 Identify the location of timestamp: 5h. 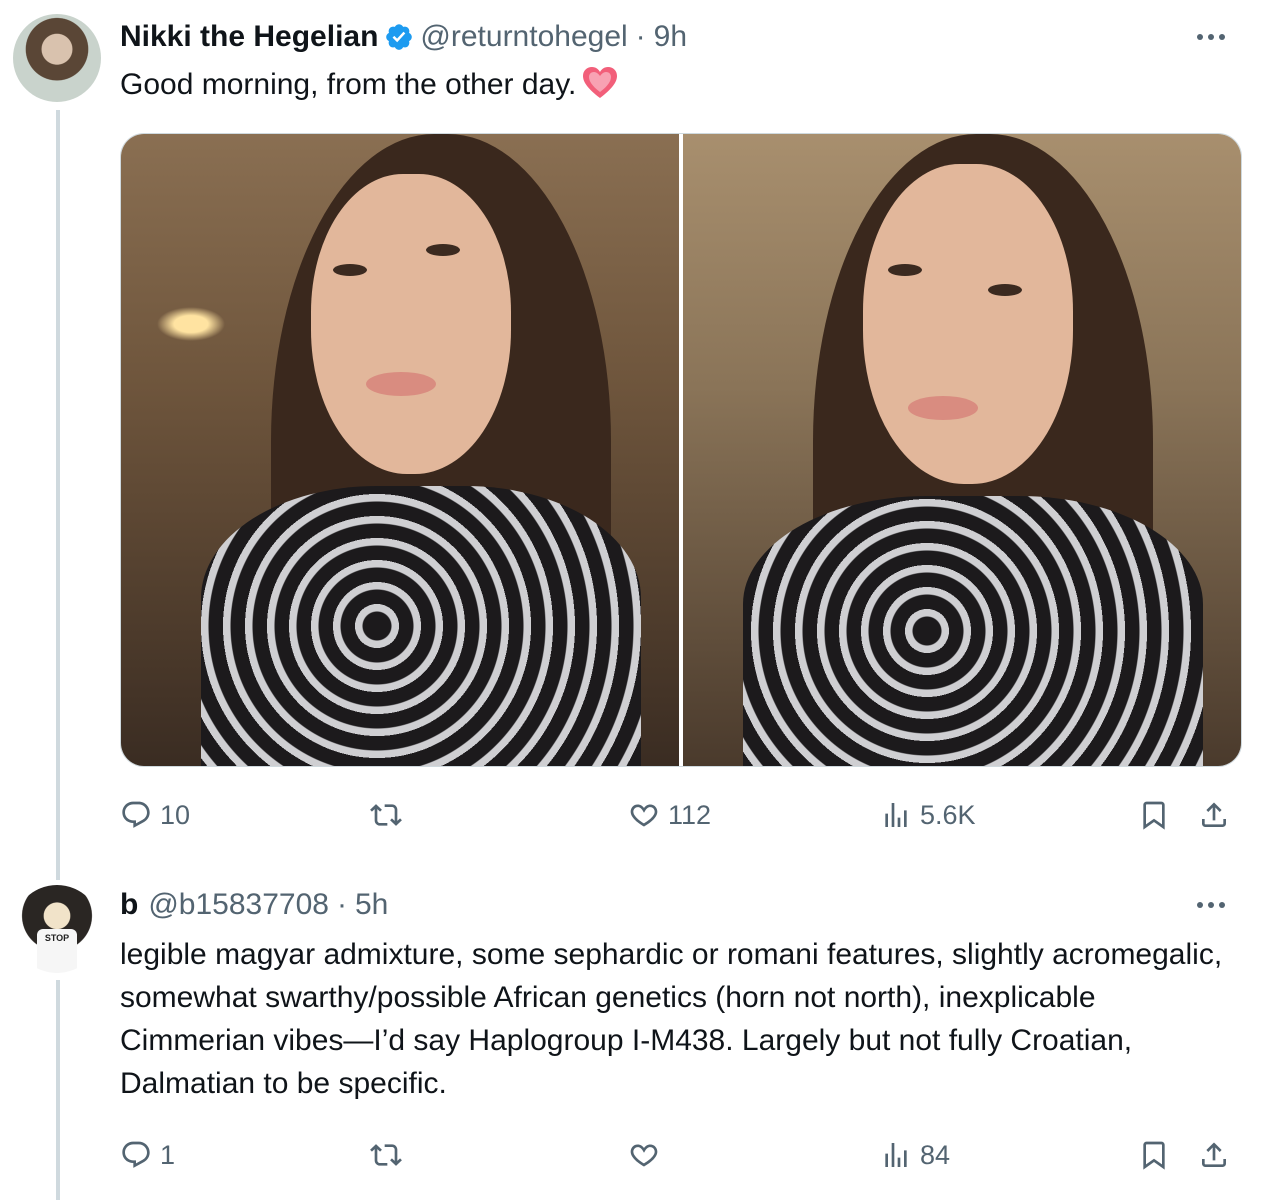
(371, 905).